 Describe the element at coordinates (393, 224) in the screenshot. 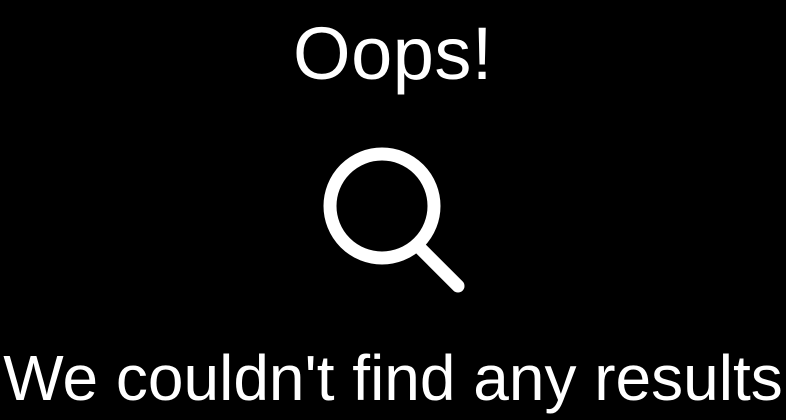

I see `search-icon` at that location.